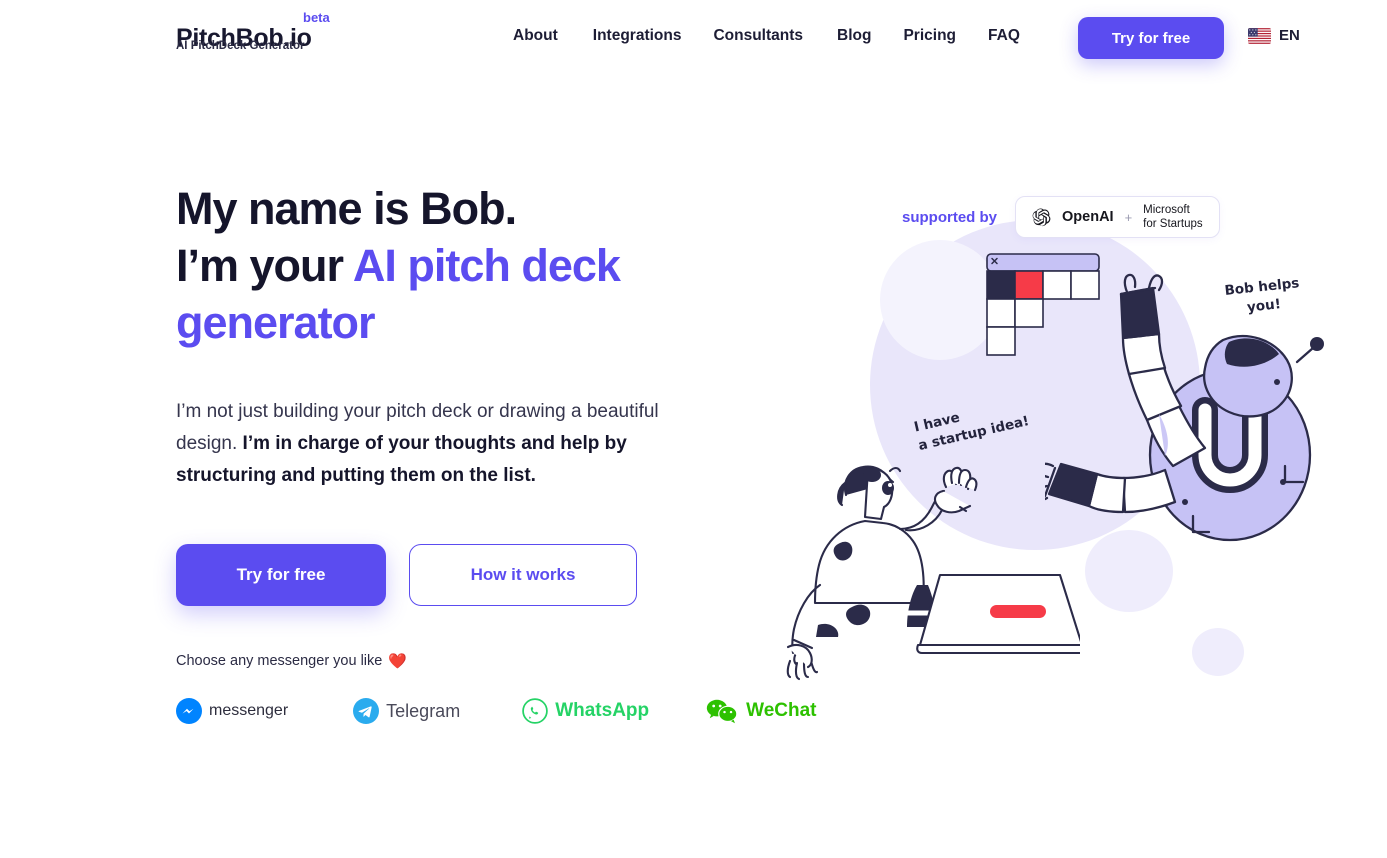 The width and height of the screenshot is (1387, 858). I want to click on nav-item-faq: FAQ, so click(1004, 36).